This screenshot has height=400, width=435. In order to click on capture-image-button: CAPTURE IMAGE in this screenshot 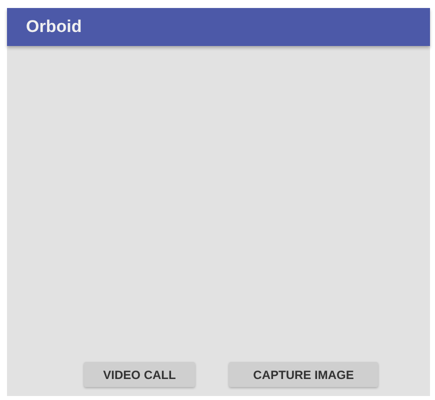, I will do `click(303, 374)`.